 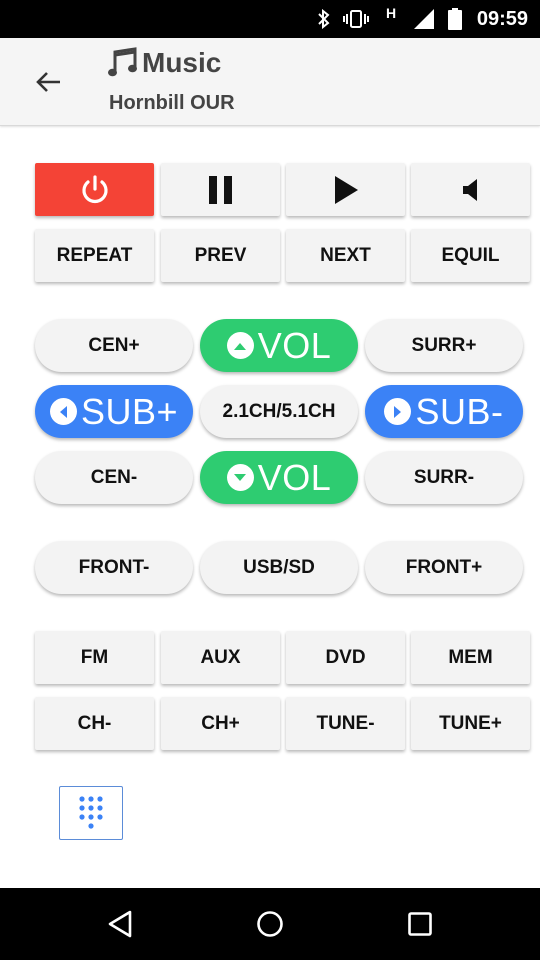 I want to click on pause-icon, so click(x=220, y=189).